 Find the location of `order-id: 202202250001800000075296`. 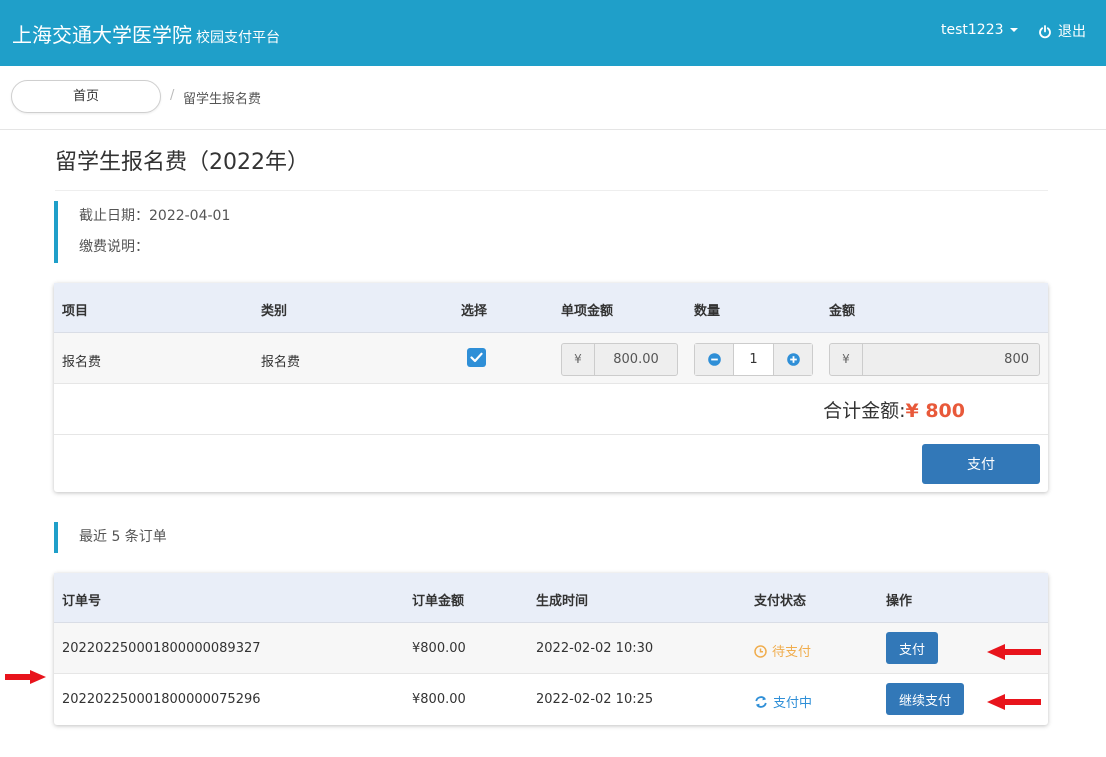

order-id: 202202250001800000075296 is located at coordinates (161, 699).